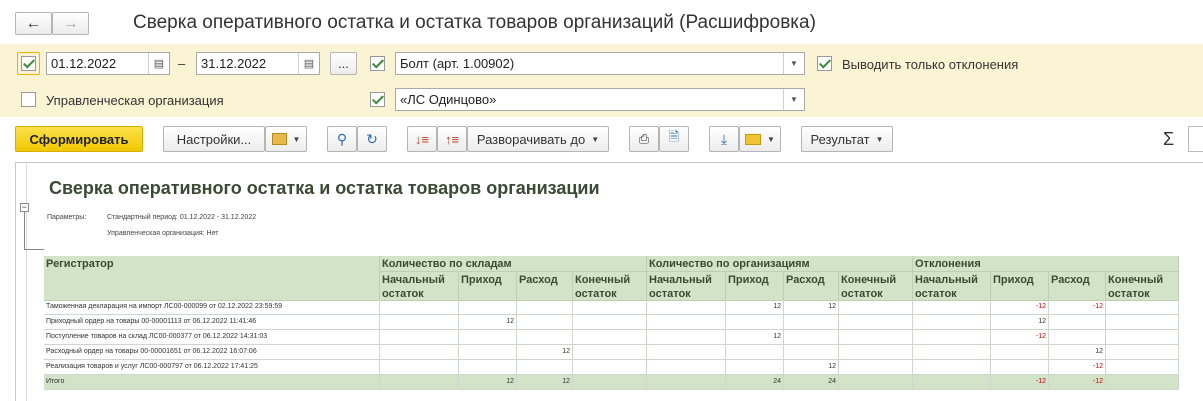 Image resolution: width=1203 pixels, height=401 pixels. Describe the element at coordinates (422, 139) in the screenshot. I see `sort-desc-button: ↓≡` at that location.